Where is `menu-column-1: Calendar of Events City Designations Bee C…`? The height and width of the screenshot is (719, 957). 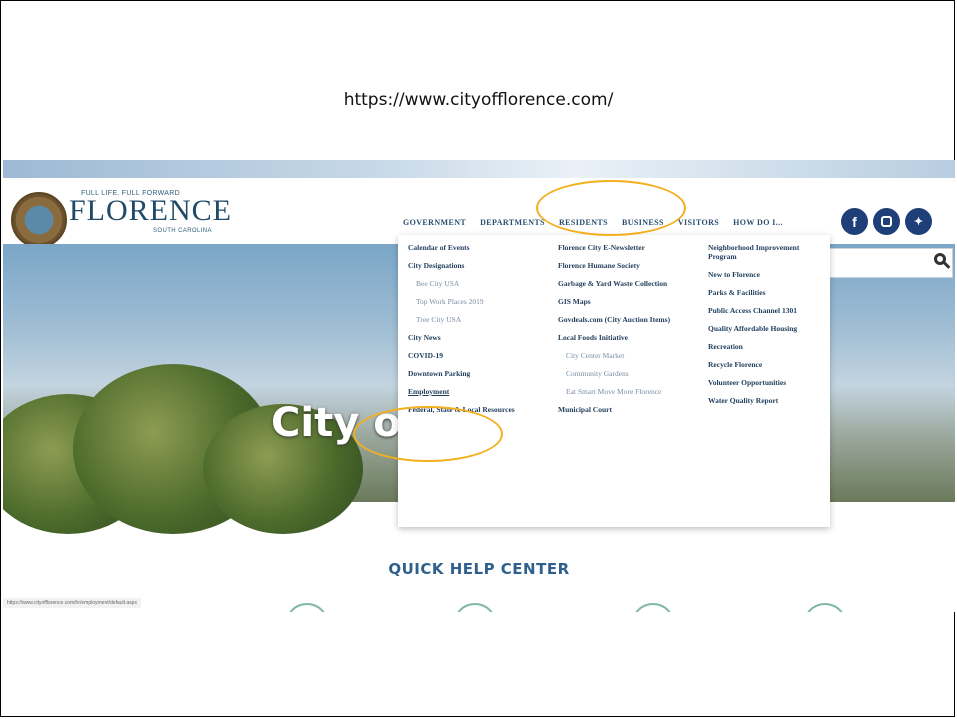 menu-column-1: Calendar of Events City Designations Bee C… is located at coordinates (472, 333).